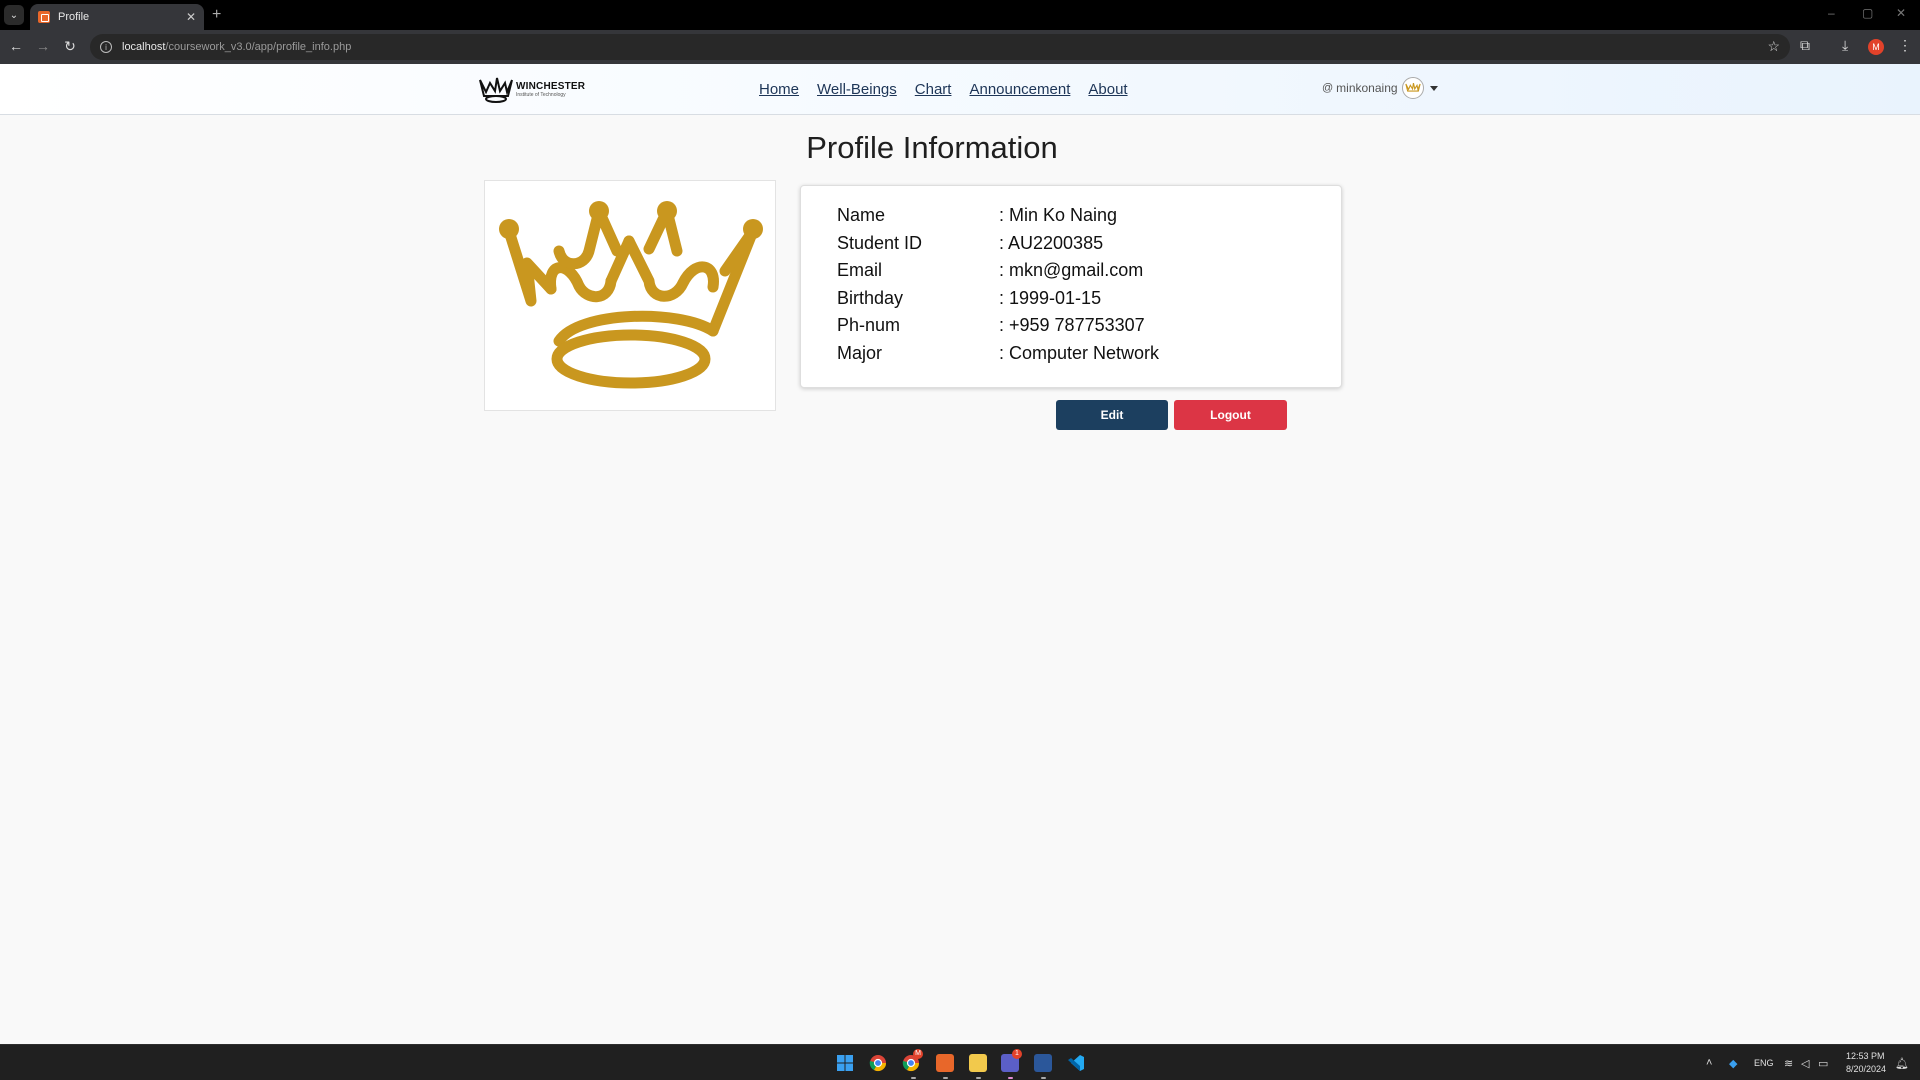  I want to click on window-close-icon: ✕, so click(1901, 13).